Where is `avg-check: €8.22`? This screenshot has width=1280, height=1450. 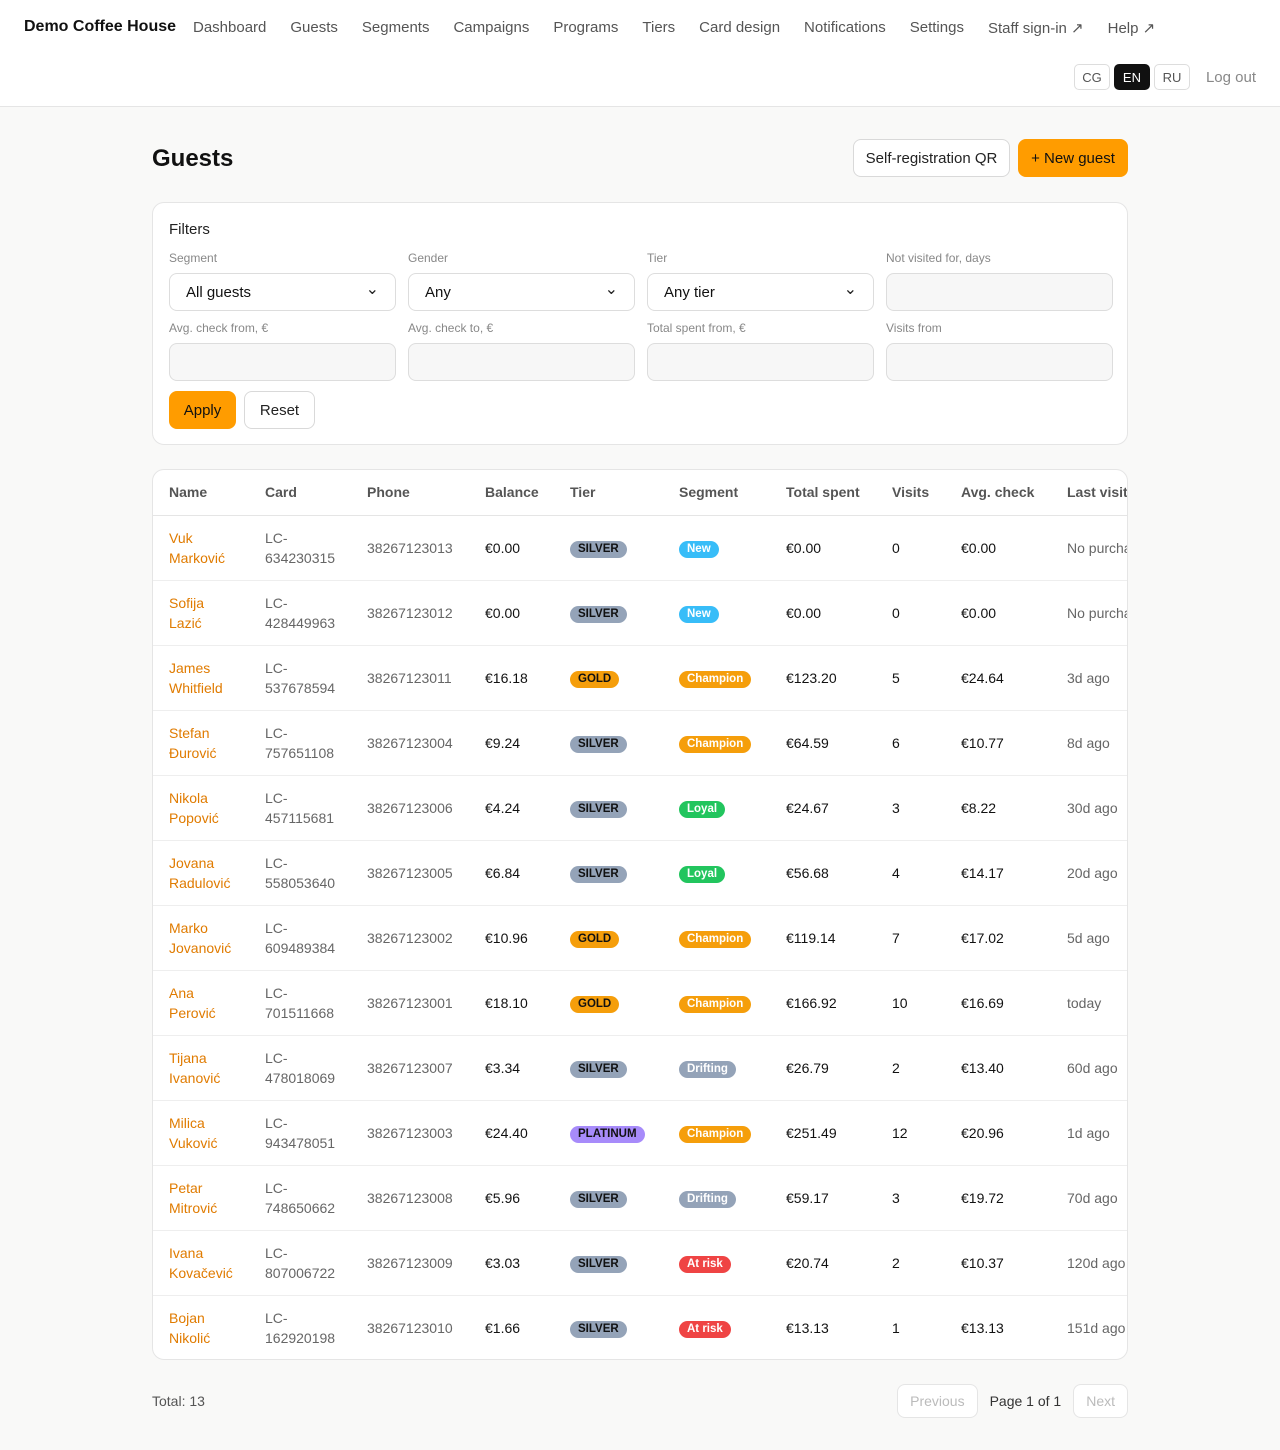 avg-check: €8.22 is located at coordinates (998, 808).